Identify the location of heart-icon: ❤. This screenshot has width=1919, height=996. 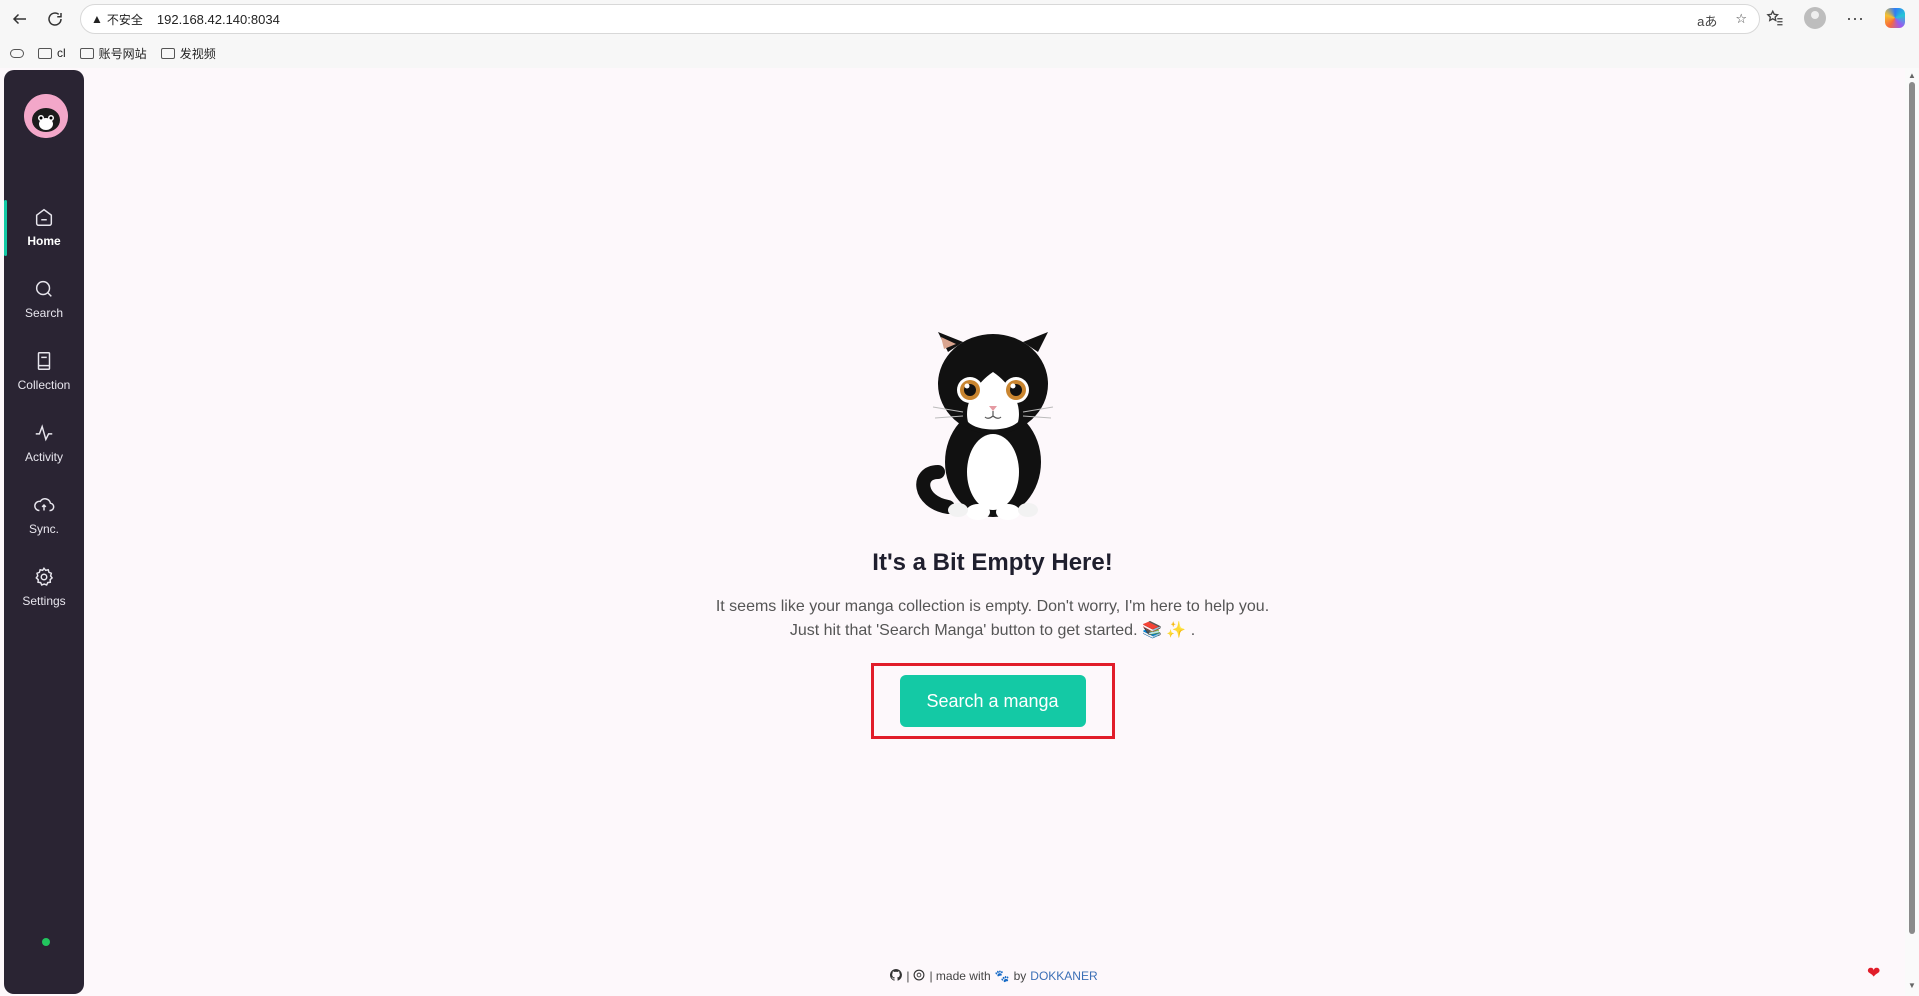
(1875, 974).